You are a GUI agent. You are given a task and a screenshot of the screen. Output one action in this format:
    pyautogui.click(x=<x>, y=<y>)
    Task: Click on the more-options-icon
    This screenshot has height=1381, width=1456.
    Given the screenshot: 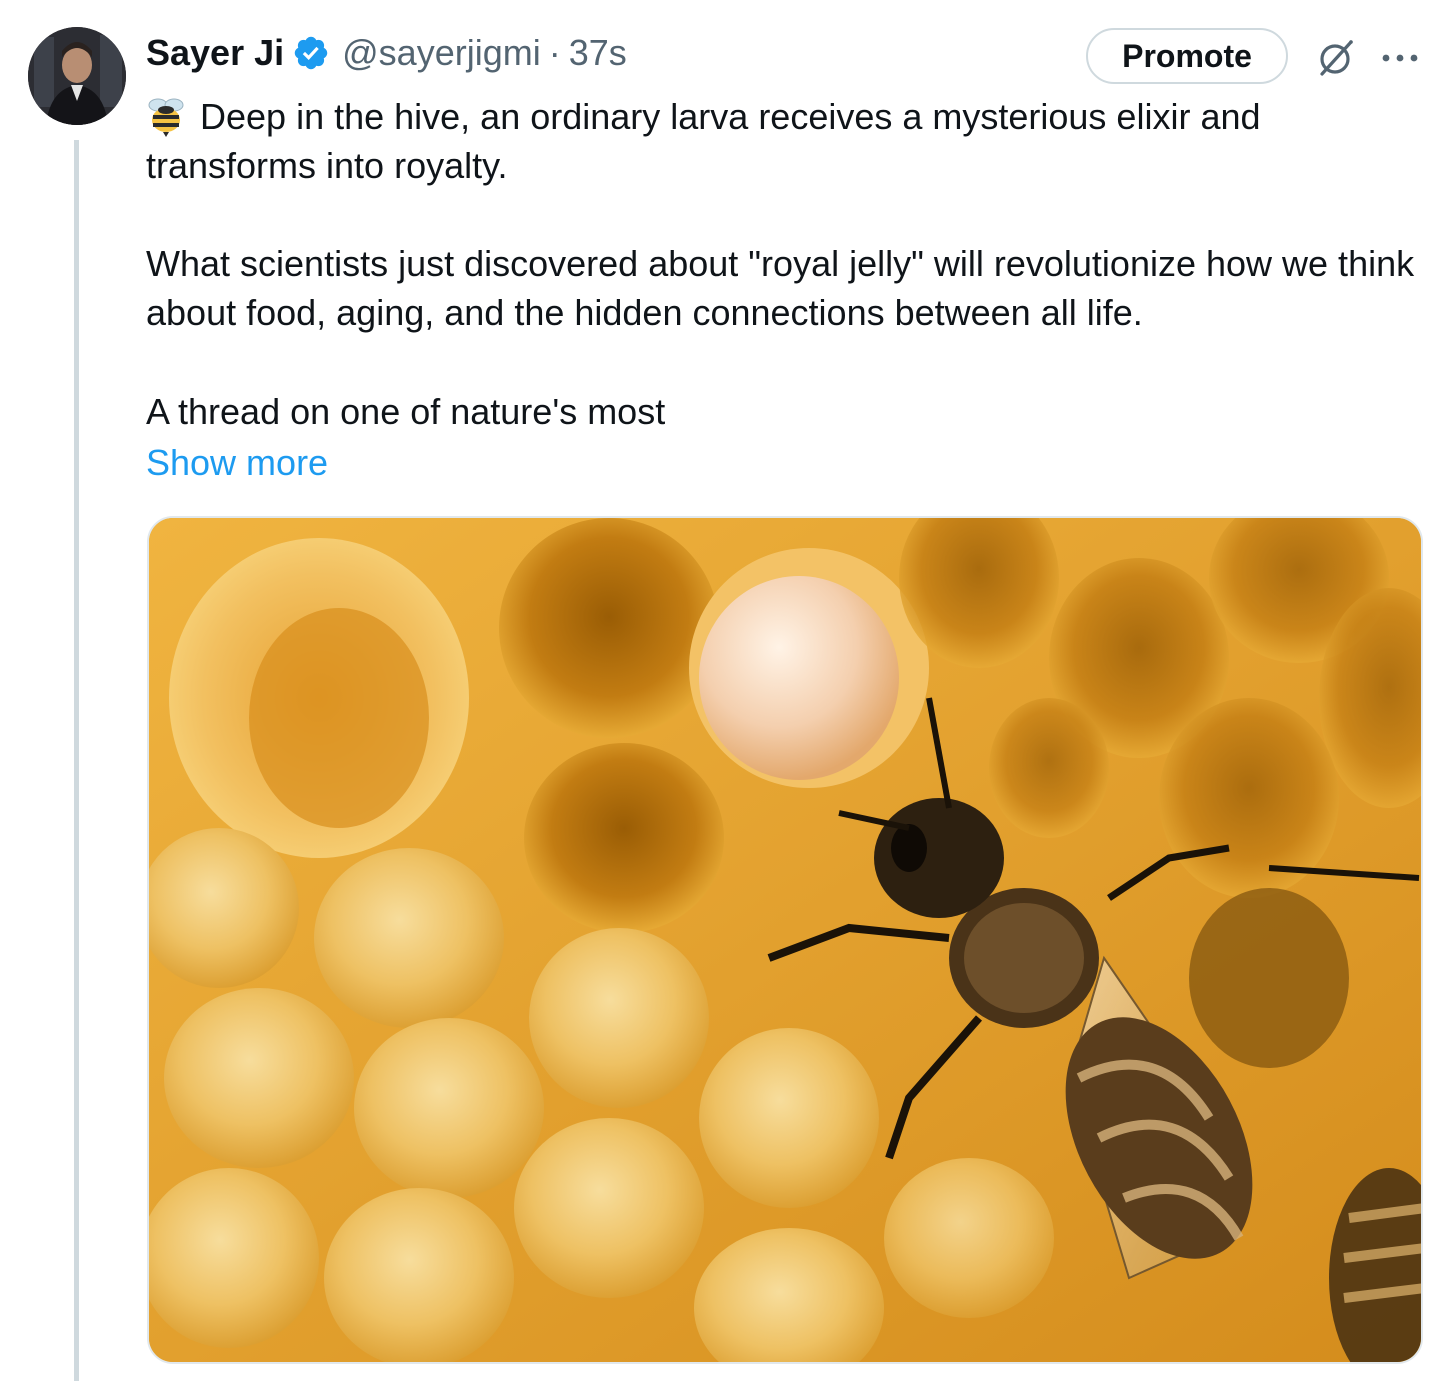 What is the action you would take?
    pyautogui.click(x=1400, y=58)
    